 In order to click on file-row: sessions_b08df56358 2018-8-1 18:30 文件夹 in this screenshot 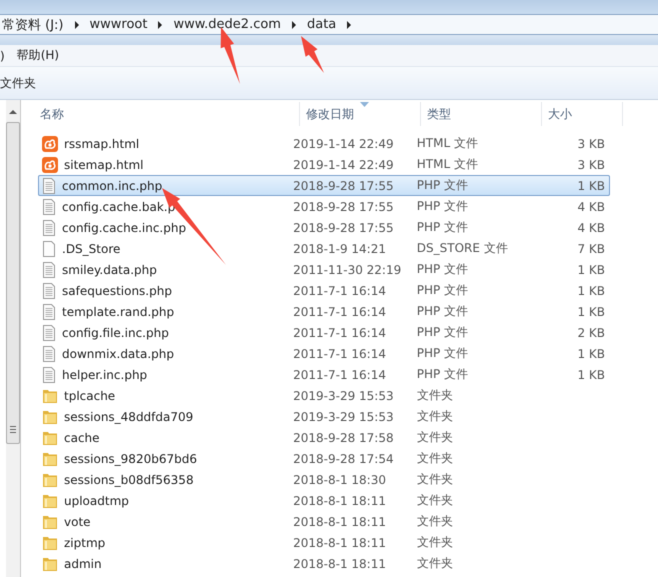, I will do `click(324, 479)`.